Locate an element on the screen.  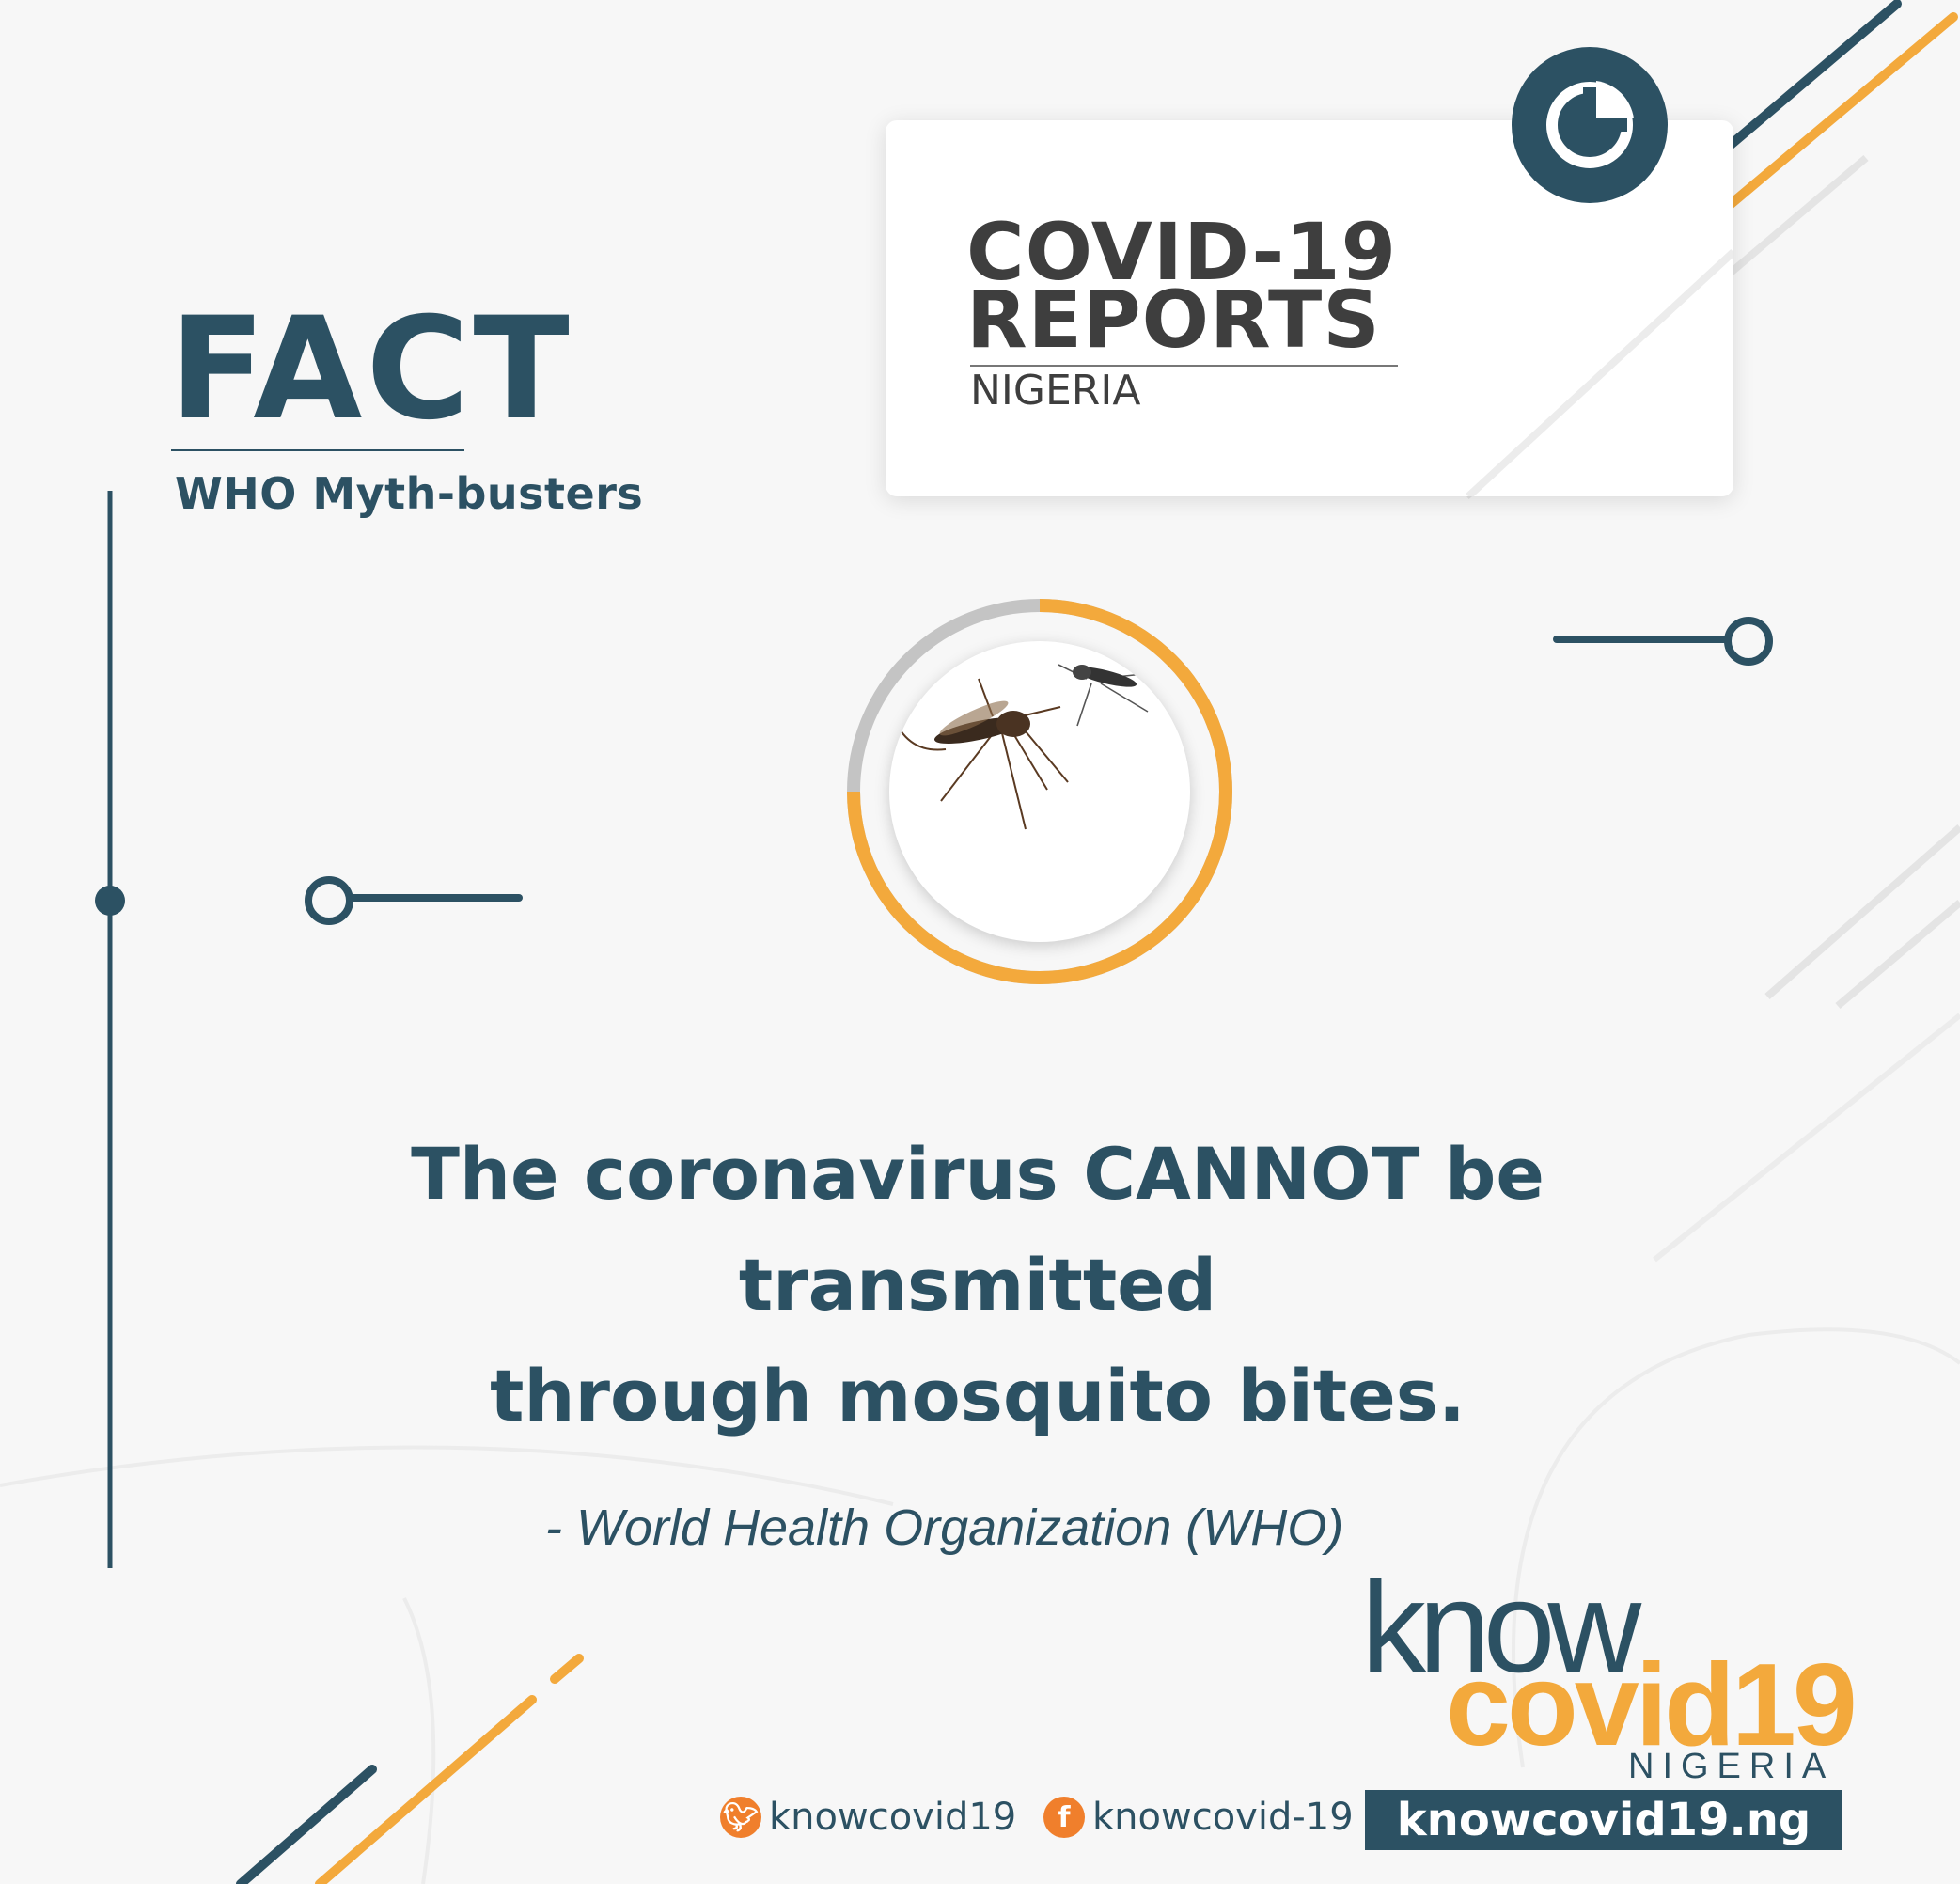
statement-line2: through mosquito bites. is located at coordinates (978, 1395).